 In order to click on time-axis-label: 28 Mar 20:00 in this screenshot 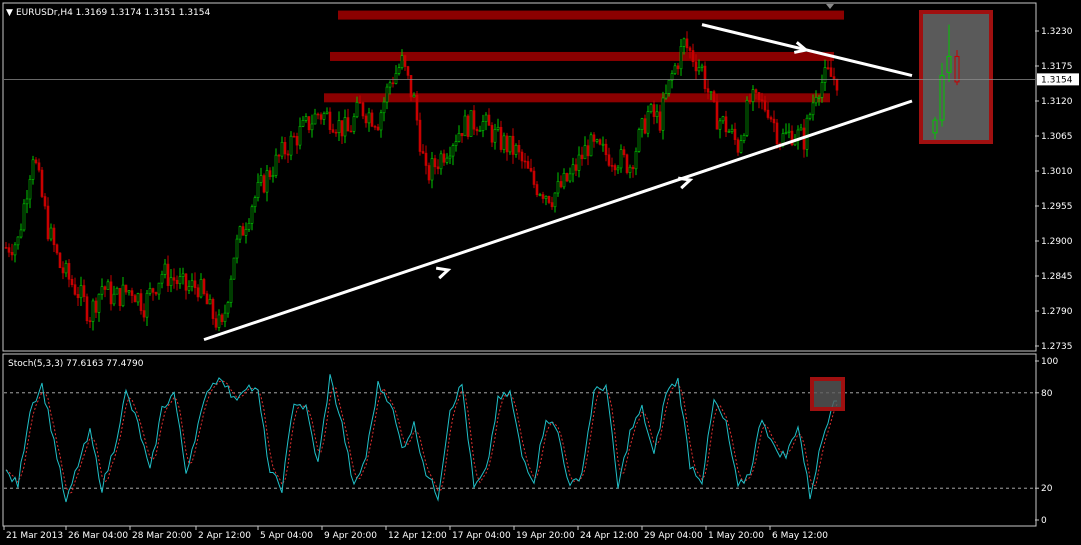, I will do `click(162, 536)`.